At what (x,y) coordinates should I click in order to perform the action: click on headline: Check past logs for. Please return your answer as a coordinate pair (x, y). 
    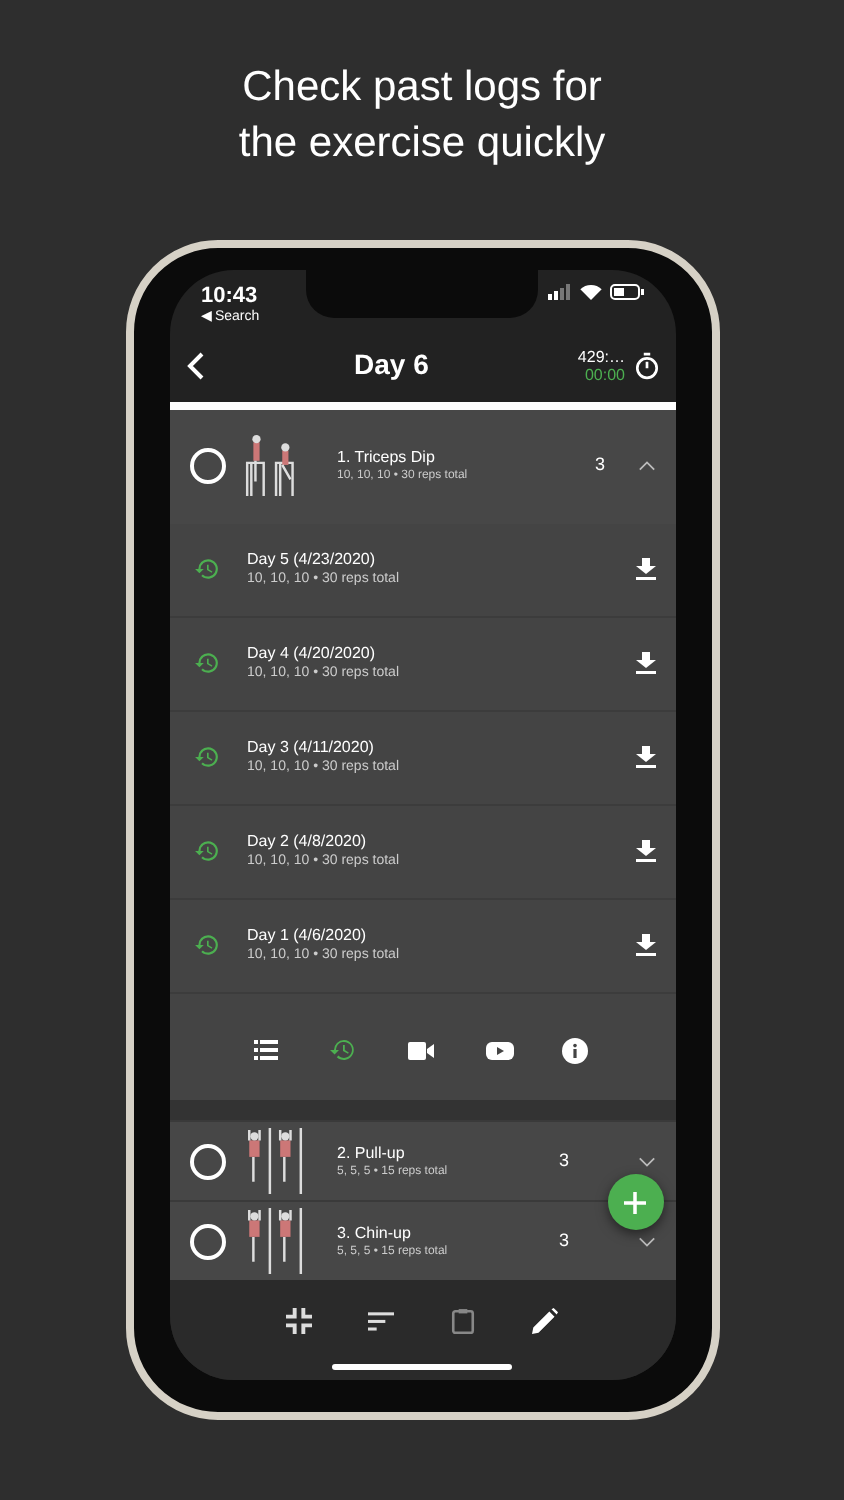
    Looking at the image, I should click on (422, 88).